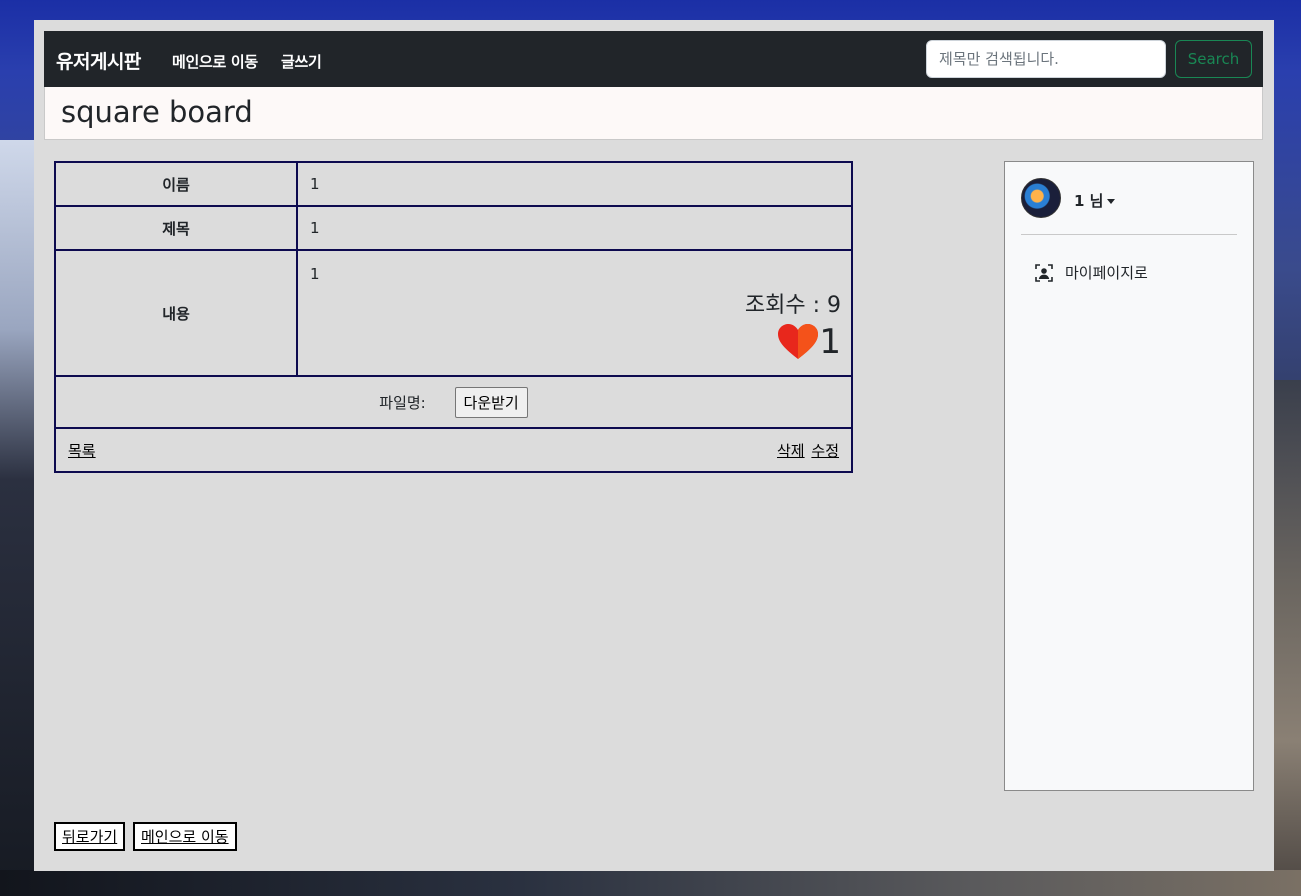 The width and height of the screenshot is (1301, 896). Describe the element at coordinates (215, 61) in the screenshot. I see `nav-link-main: 메인으로 이동` at that location.